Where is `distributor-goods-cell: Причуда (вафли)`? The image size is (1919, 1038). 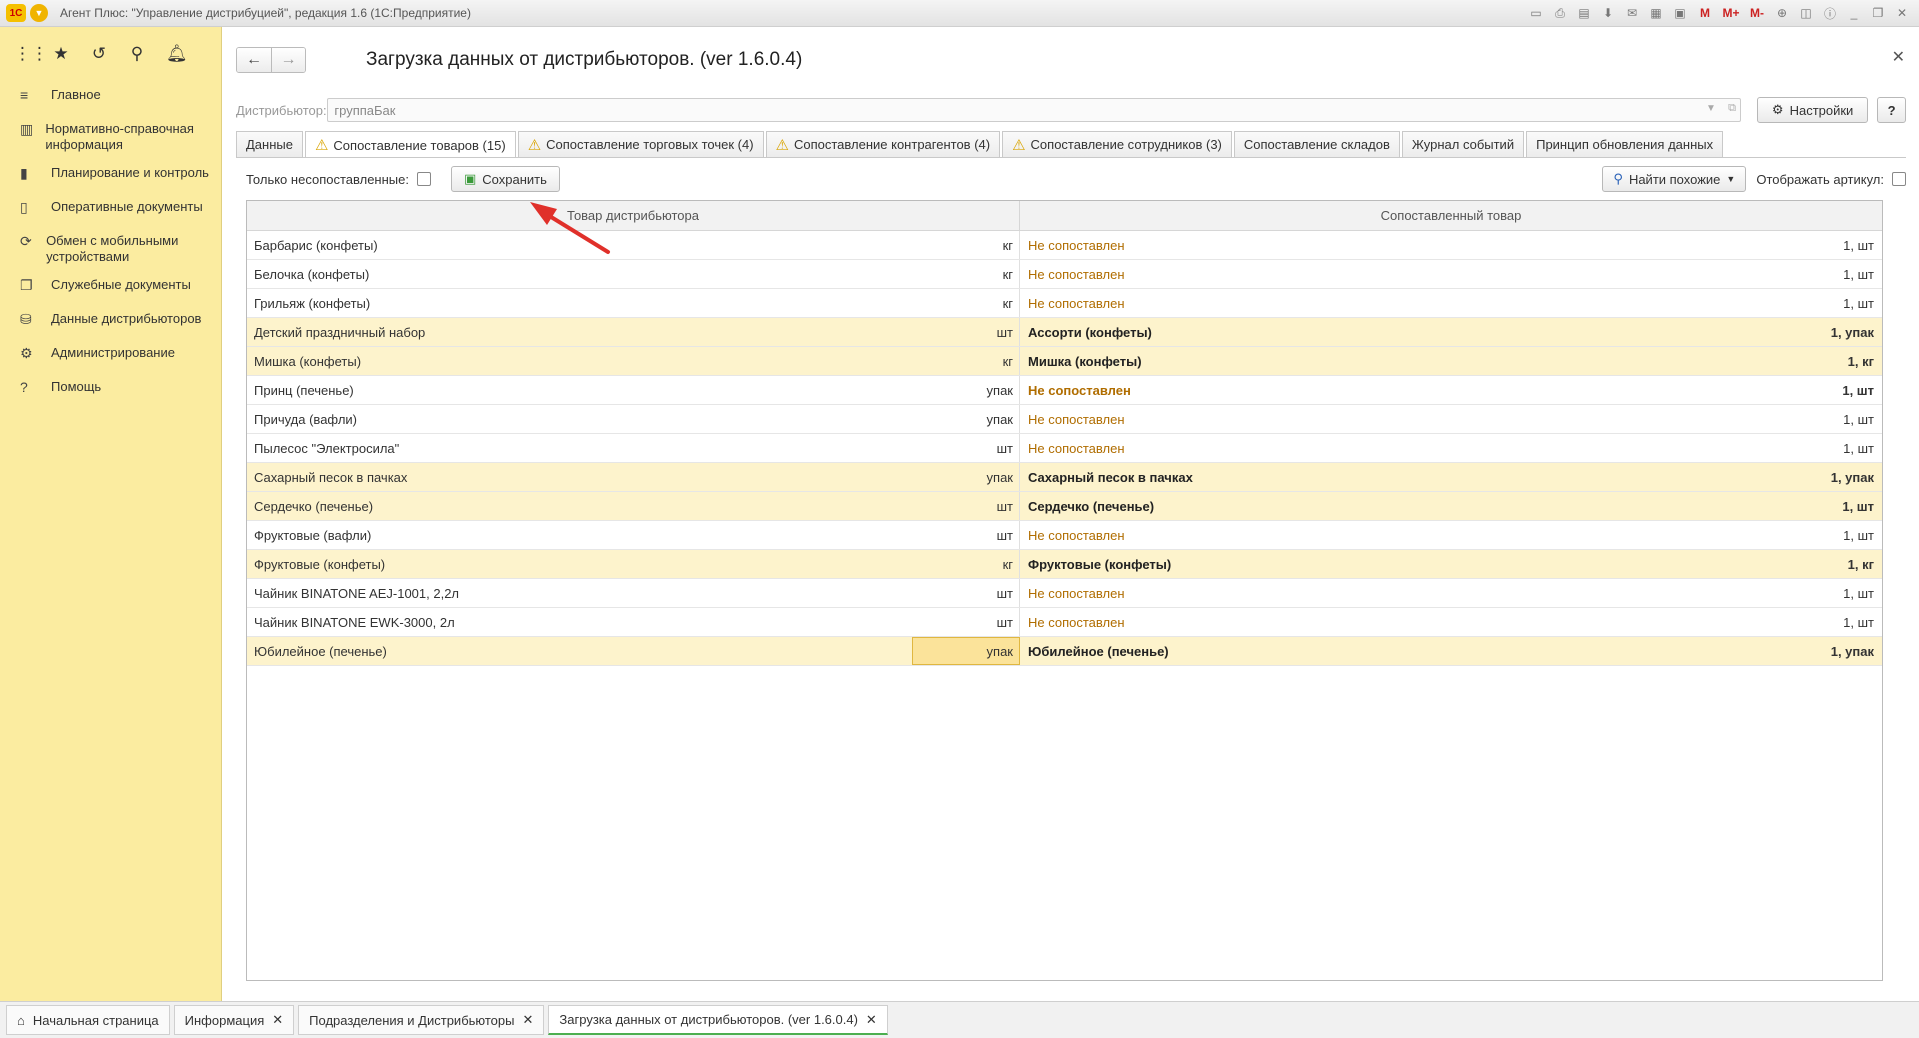 distributor-goods-cell: Причуда (вафли) is located at coordinates (579, 419).